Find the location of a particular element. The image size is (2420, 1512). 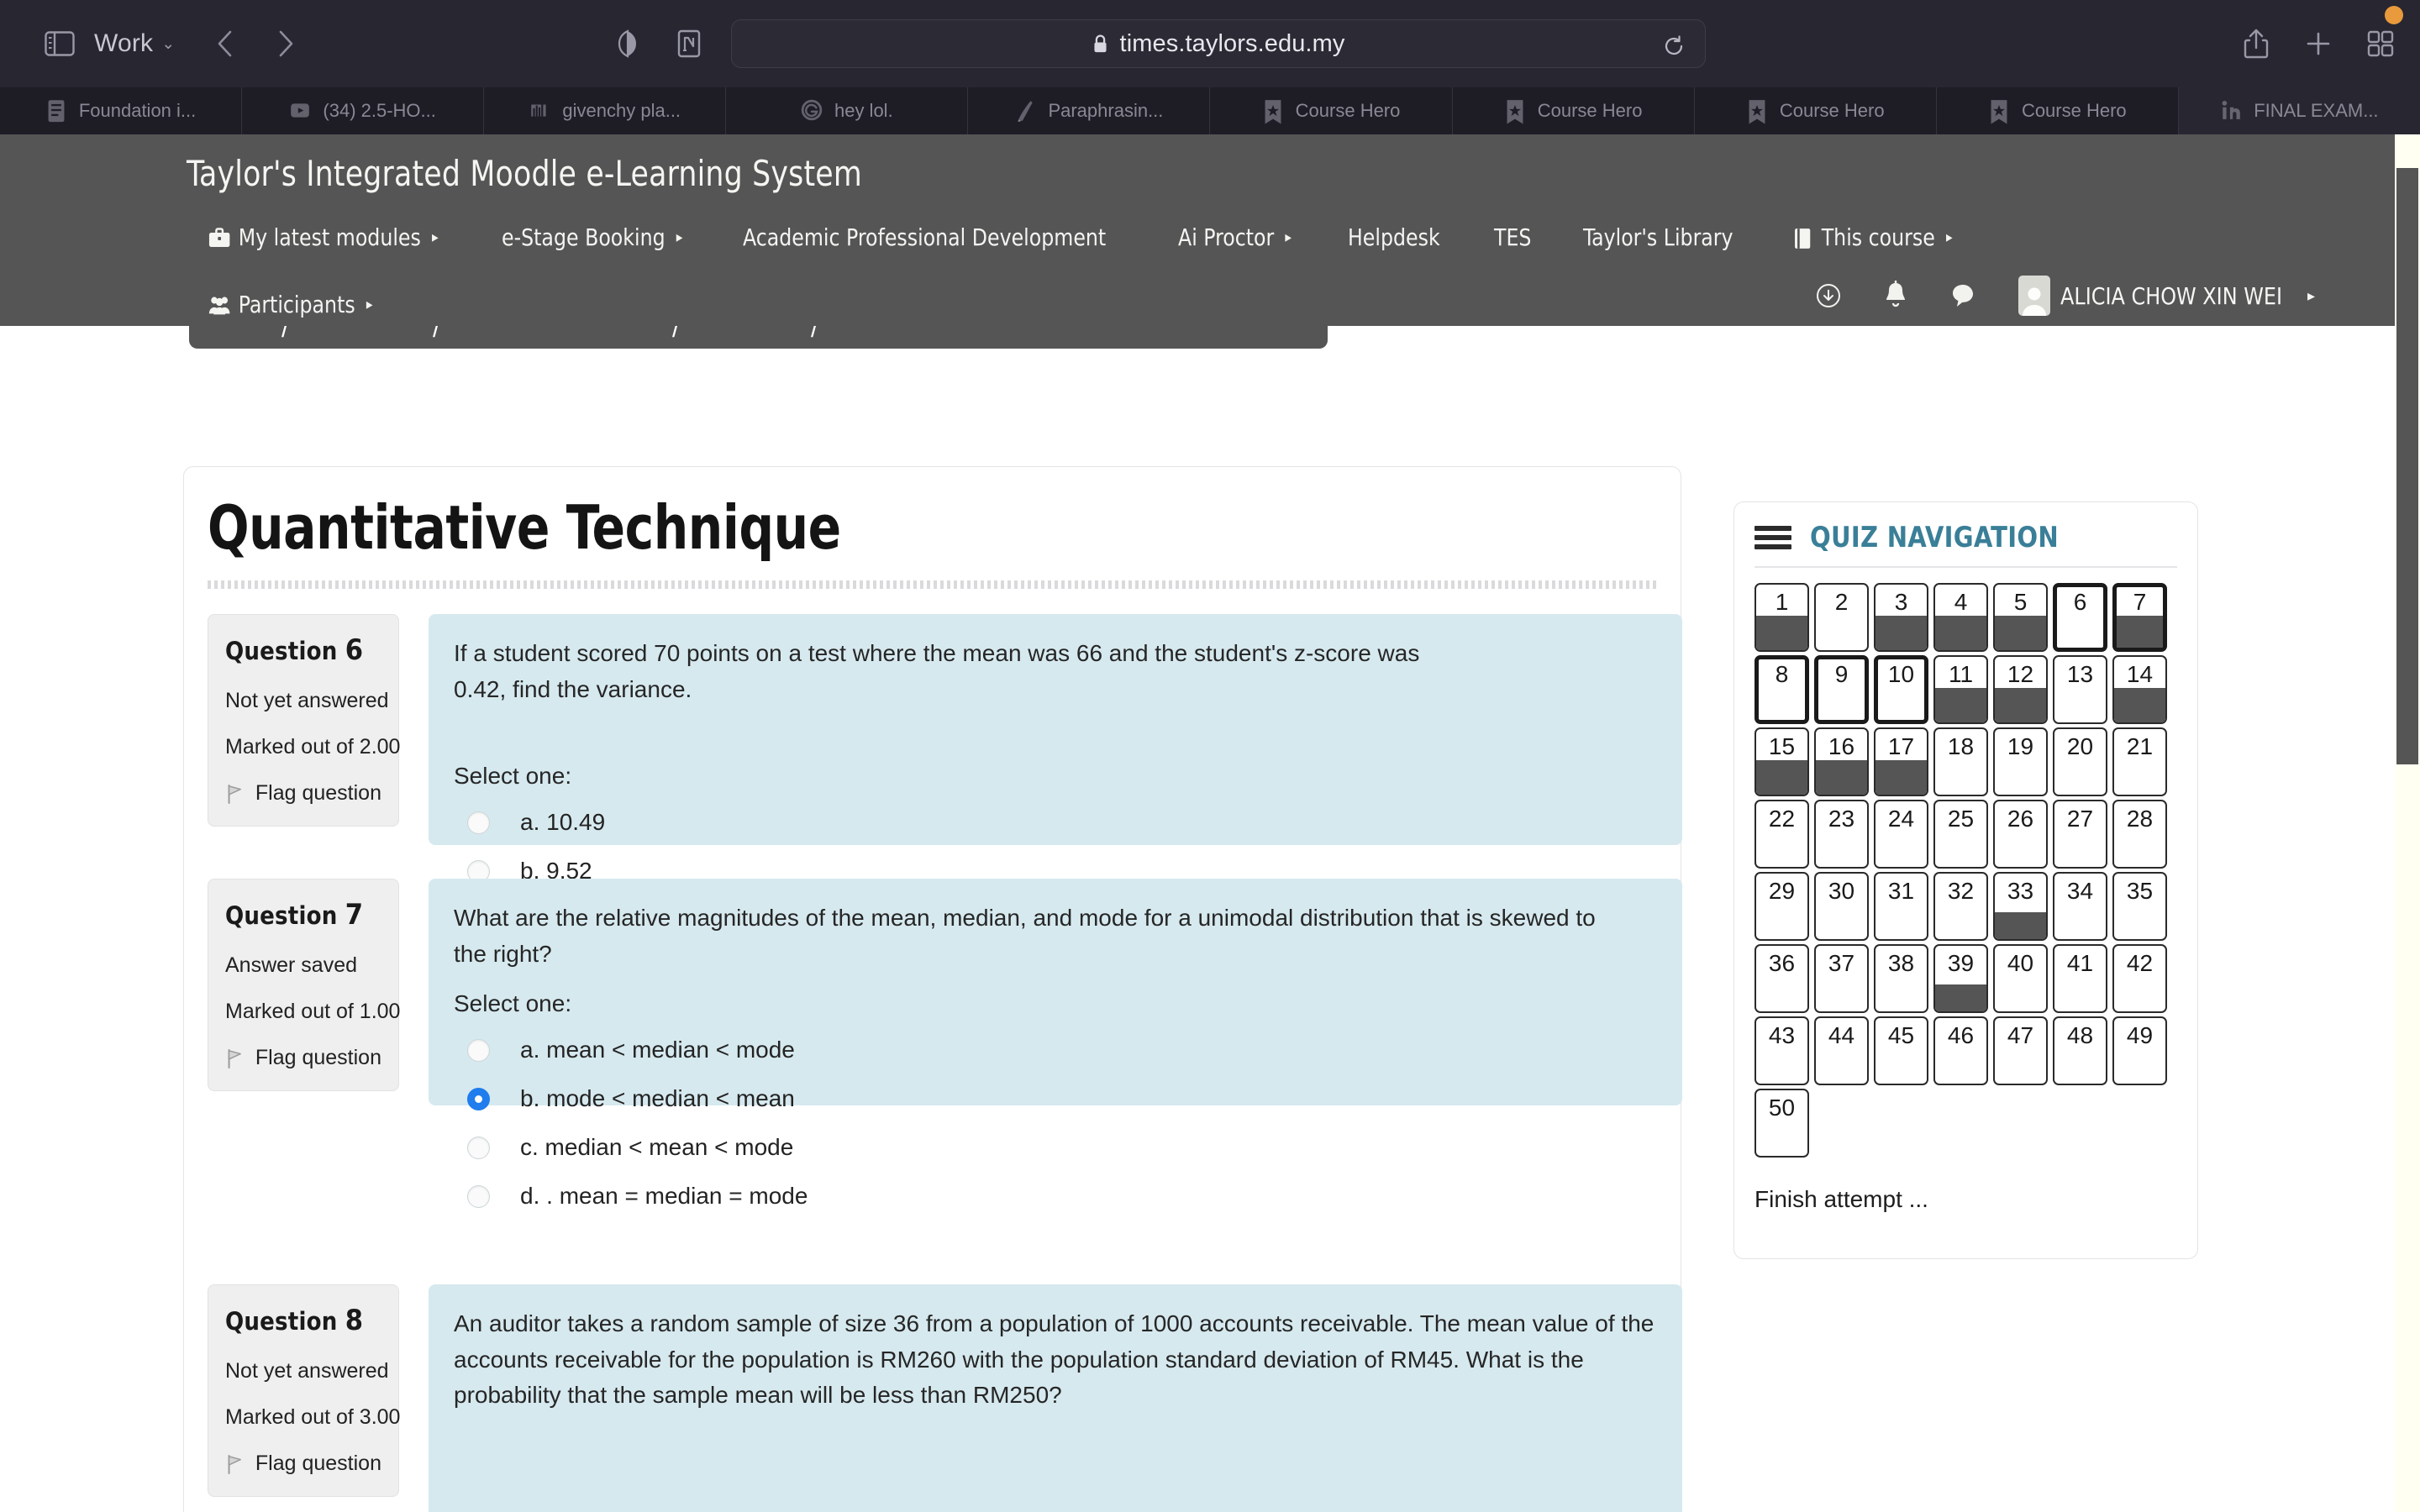

nav-item-helpdesk: Helpdesk is located at coordinates (1394, 237).